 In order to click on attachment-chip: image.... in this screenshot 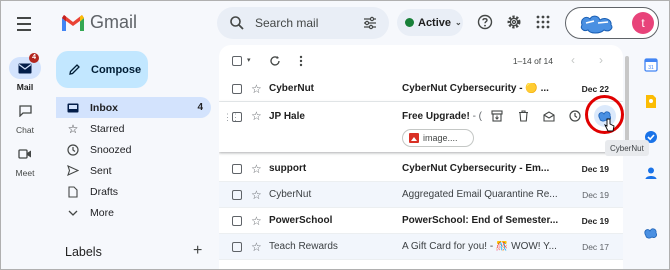, I will do `click(438, 138)`.